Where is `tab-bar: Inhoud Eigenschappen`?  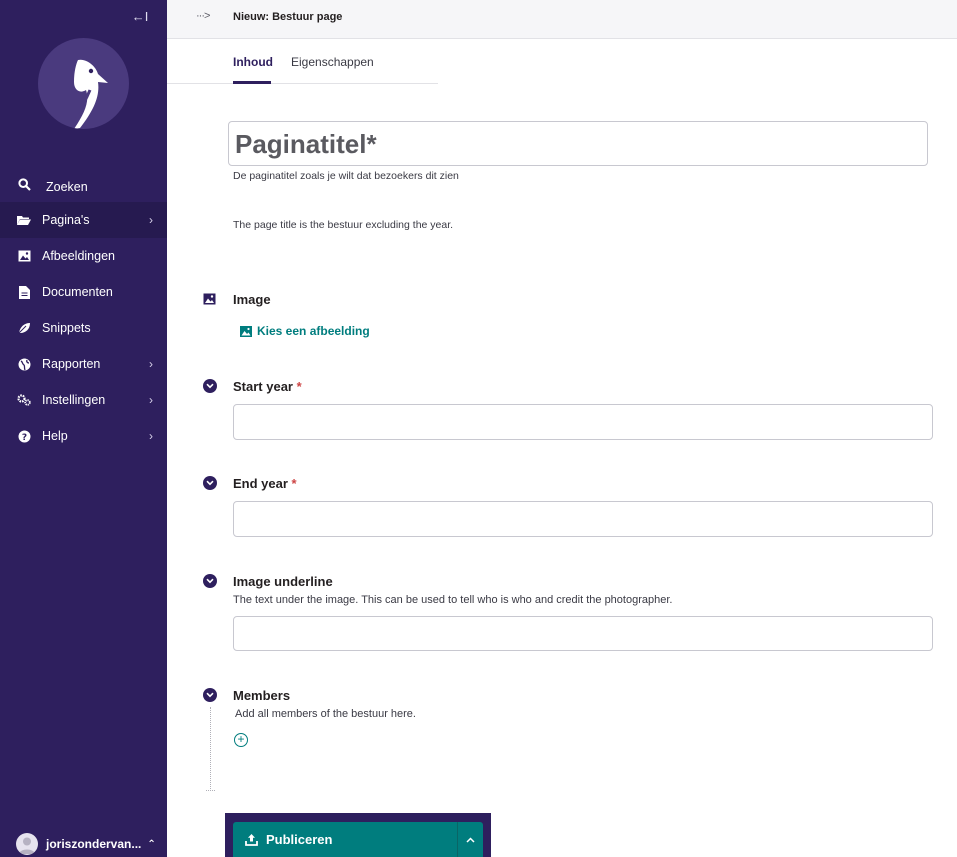
tab-bar: Inhoud Eigenschappen is located at coordinates (302, 61).